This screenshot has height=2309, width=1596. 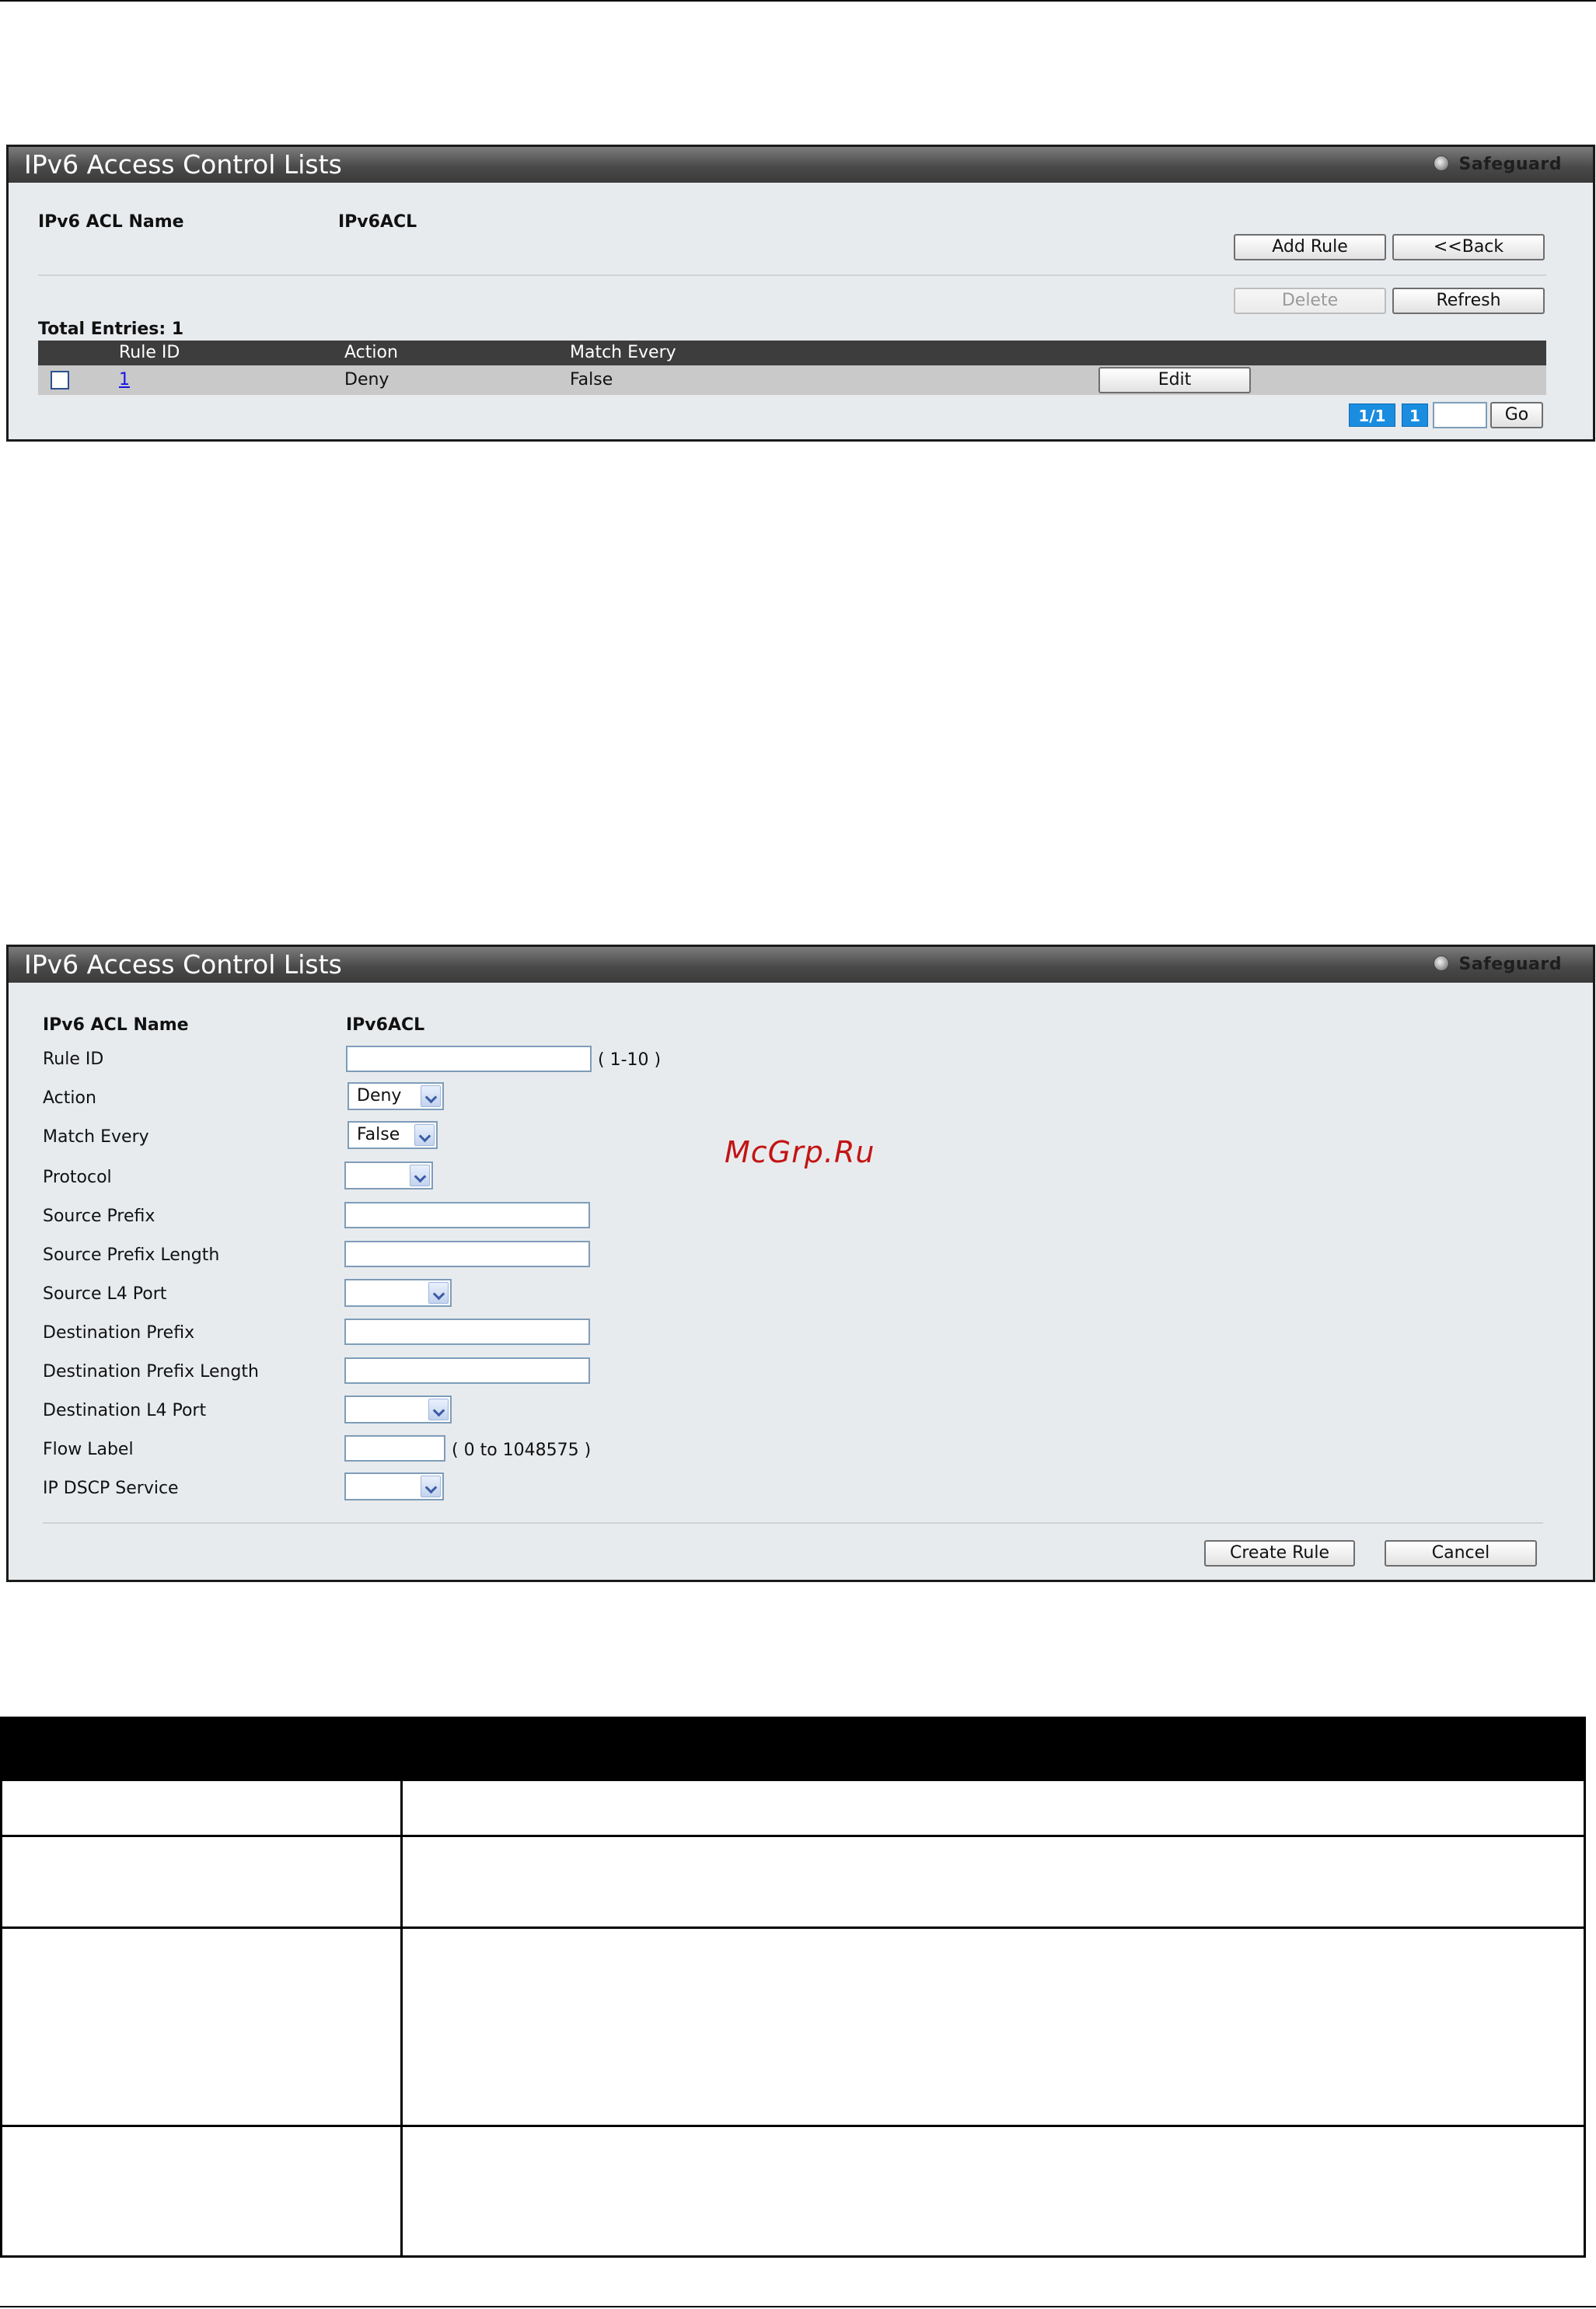 What do you see at coordinates (96, 1137) in the screenshot?
I see `match-every-label: Match Every` at bounding box center [96, 1137].